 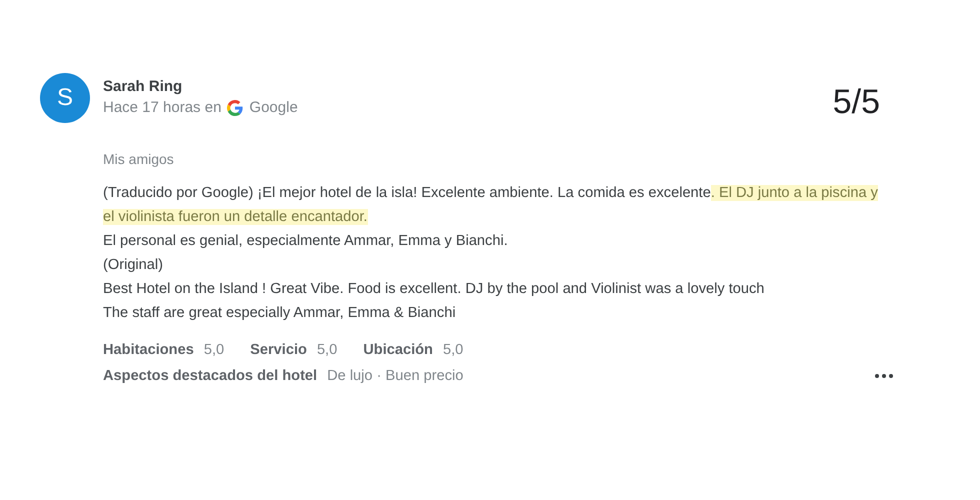 I want to click on review-group: Mis amigos, so click(x=498, y=159).